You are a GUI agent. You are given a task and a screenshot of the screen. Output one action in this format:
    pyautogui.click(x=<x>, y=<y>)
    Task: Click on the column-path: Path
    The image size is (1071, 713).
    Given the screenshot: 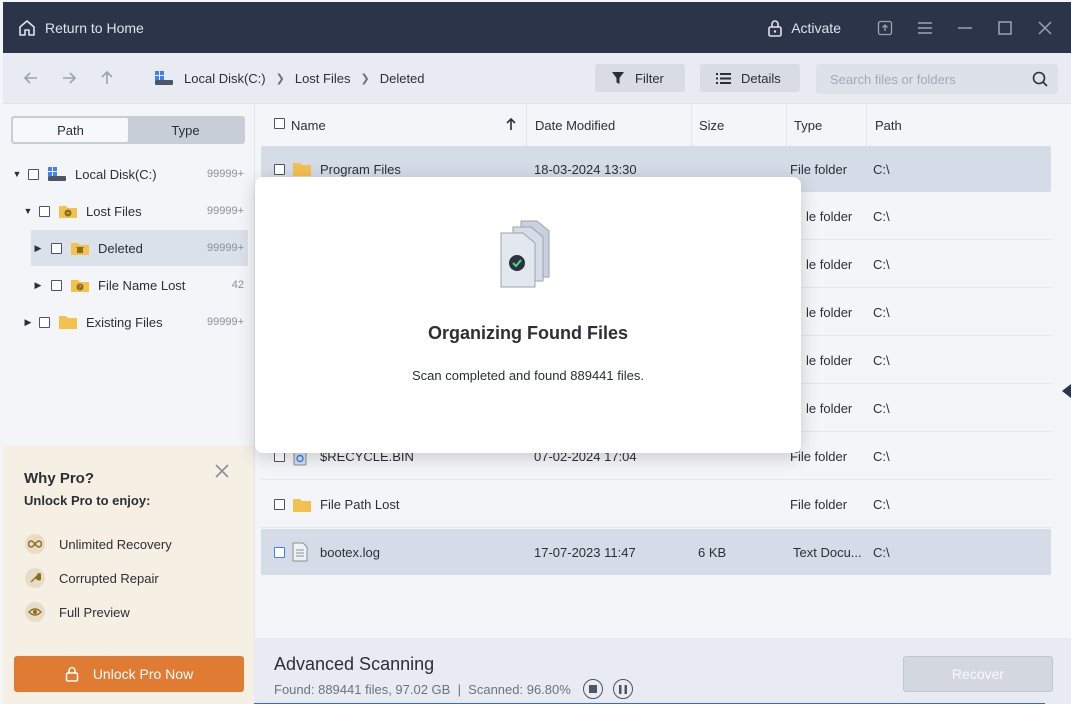 What is the action you would take?
    pyautogui.click(x=888, y=125)
    